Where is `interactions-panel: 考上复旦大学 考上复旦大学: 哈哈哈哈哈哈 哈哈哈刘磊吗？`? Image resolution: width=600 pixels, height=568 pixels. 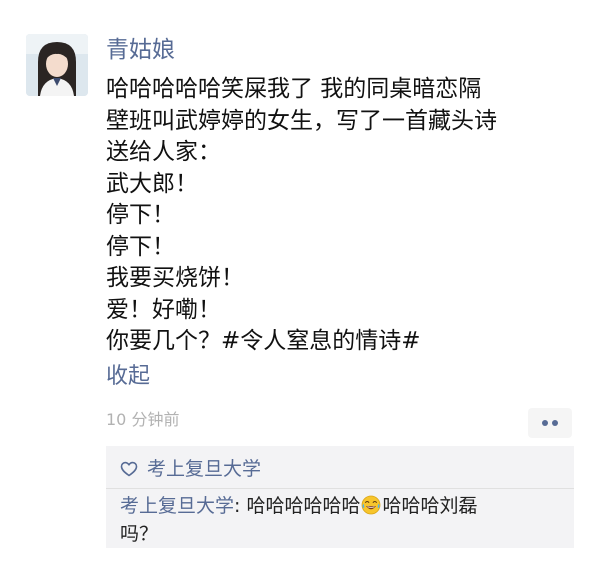
interactions-panel: 考上复旦大学 考上复旦大学: 哈哈哈哈哈哈 哈哈哈刘磊吗？ is located at coordinates (340, 497).